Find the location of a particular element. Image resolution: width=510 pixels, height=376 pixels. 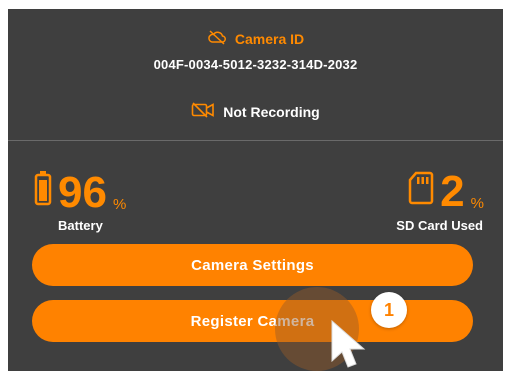

camera-settings-button: Camera Settings is located at coordinates (252, 265).